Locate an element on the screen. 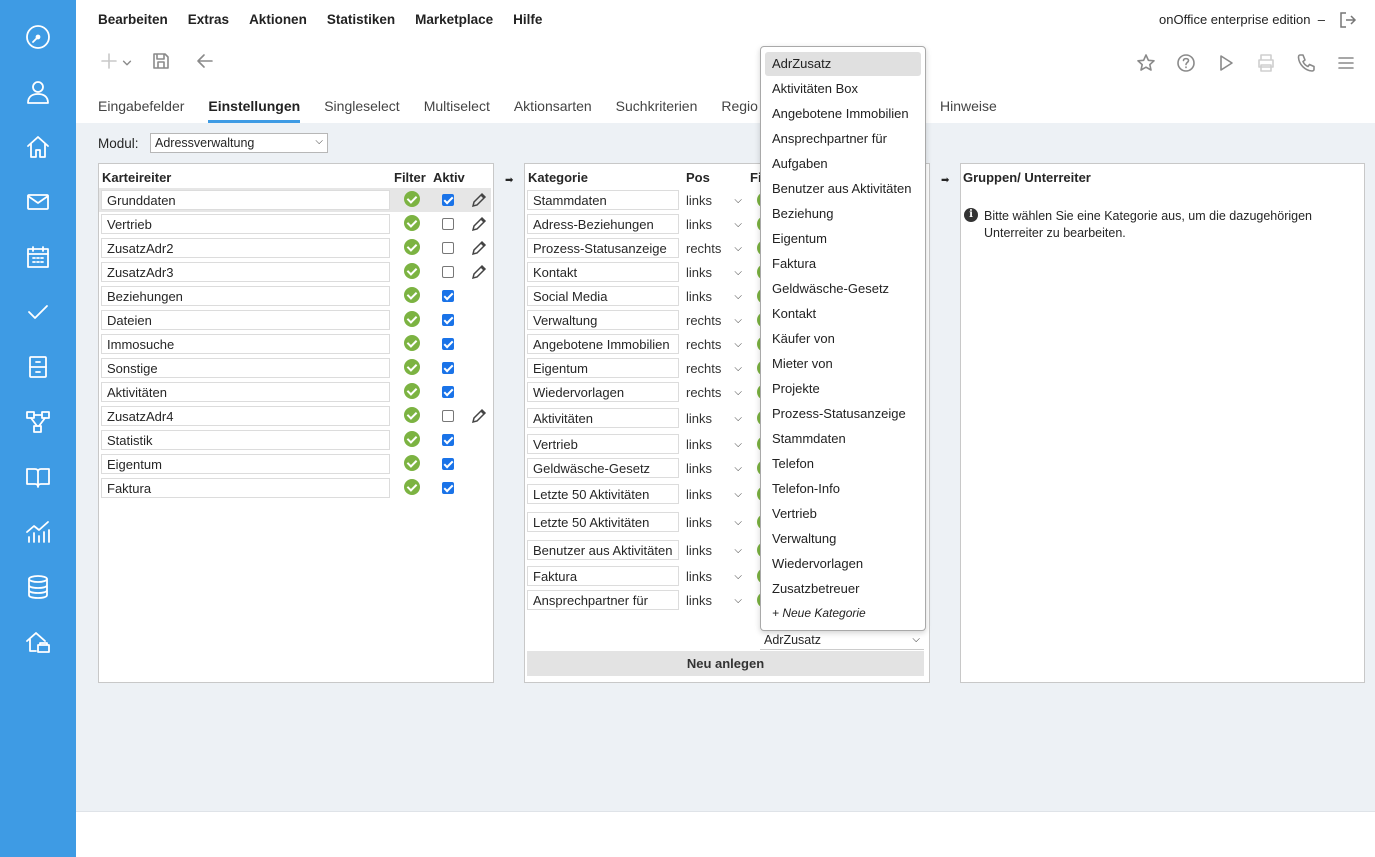  database-icon is located at coordinates (38, 587).